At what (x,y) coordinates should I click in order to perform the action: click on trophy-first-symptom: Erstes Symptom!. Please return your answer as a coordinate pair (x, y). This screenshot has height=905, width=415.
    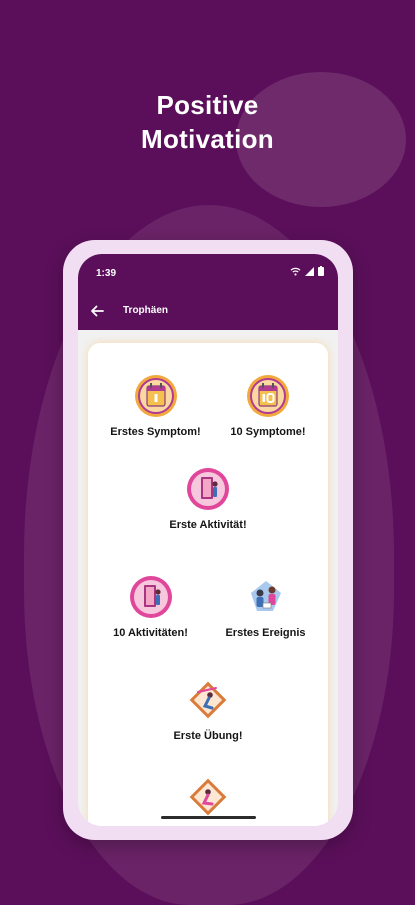
    Looking at the image, I should click on (155, 406).